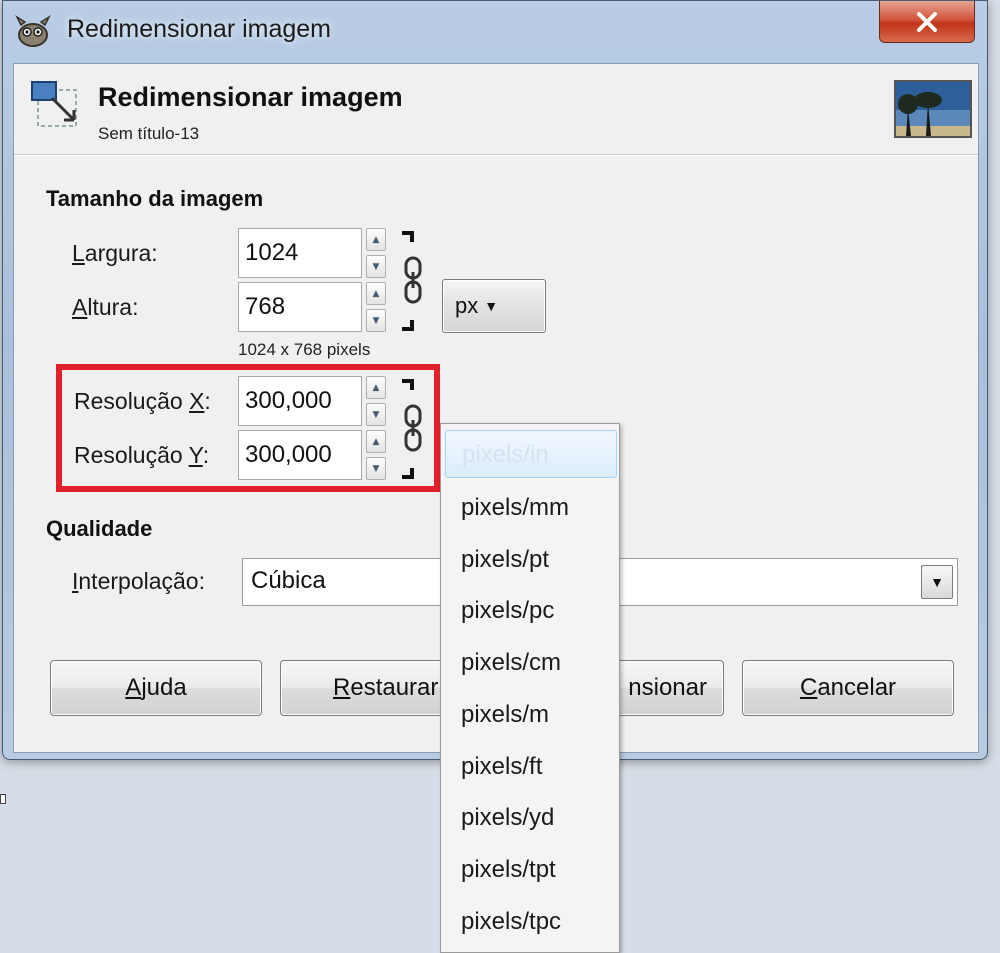 This screenshot has width=1000, height=953. I want to click on close-button, so click(927, 22).